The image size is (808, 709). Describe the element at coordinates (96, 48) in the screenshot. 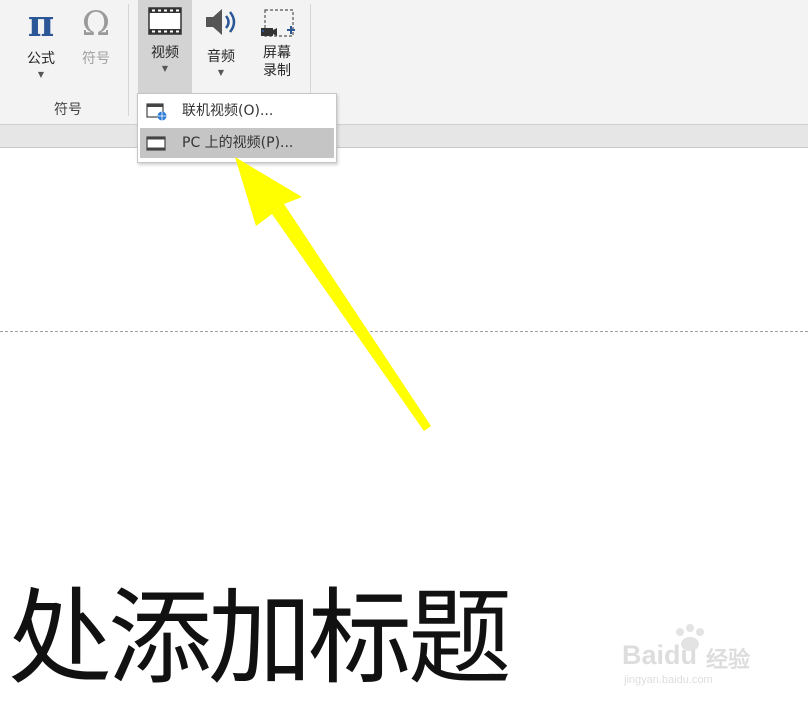

I see `symbol-button: Ω 符号` at that location.